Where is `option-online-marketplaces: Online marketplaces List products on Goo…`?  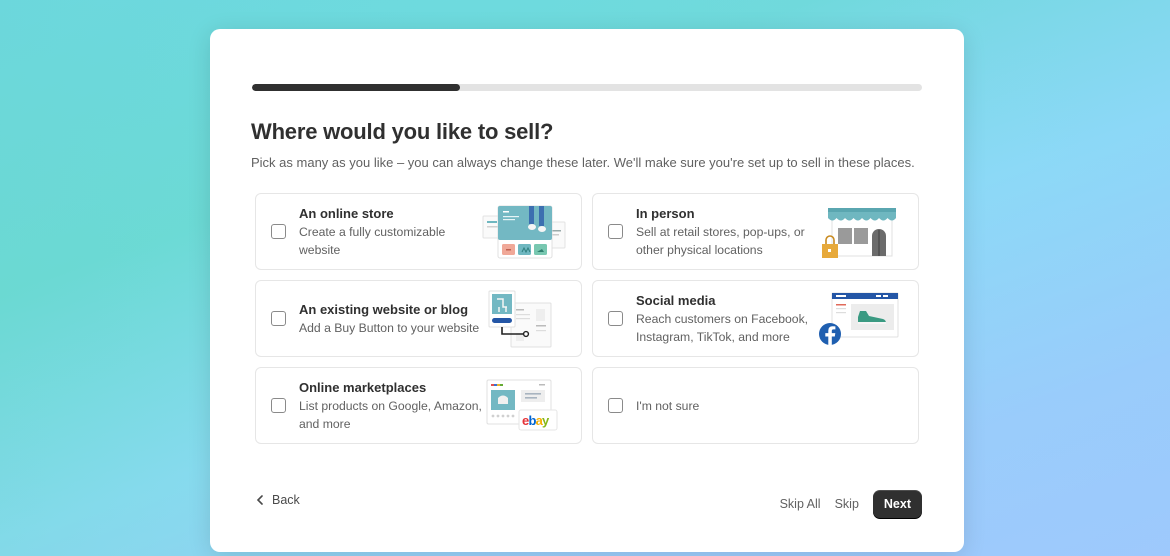
option-online-marketplaces: Online marketplaces List products on Goo… is located at coordinates (418, 405).